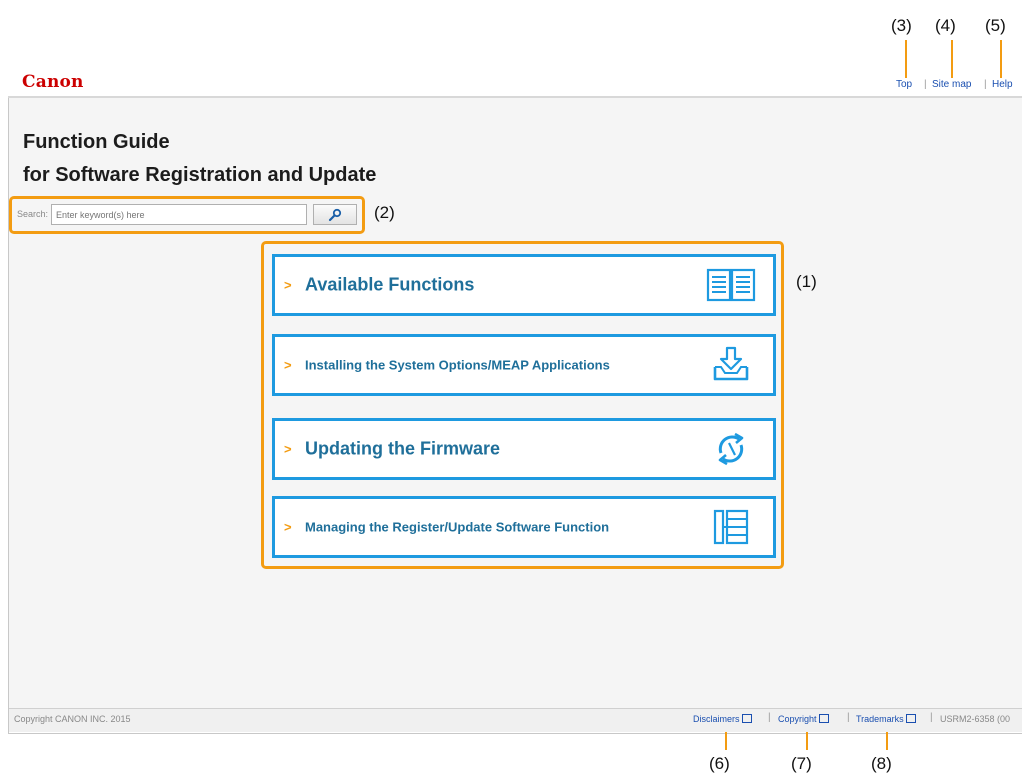 The height and width of the screenshot is (778, 1022). I want to click on download-tray-icon, so click(731, 363).